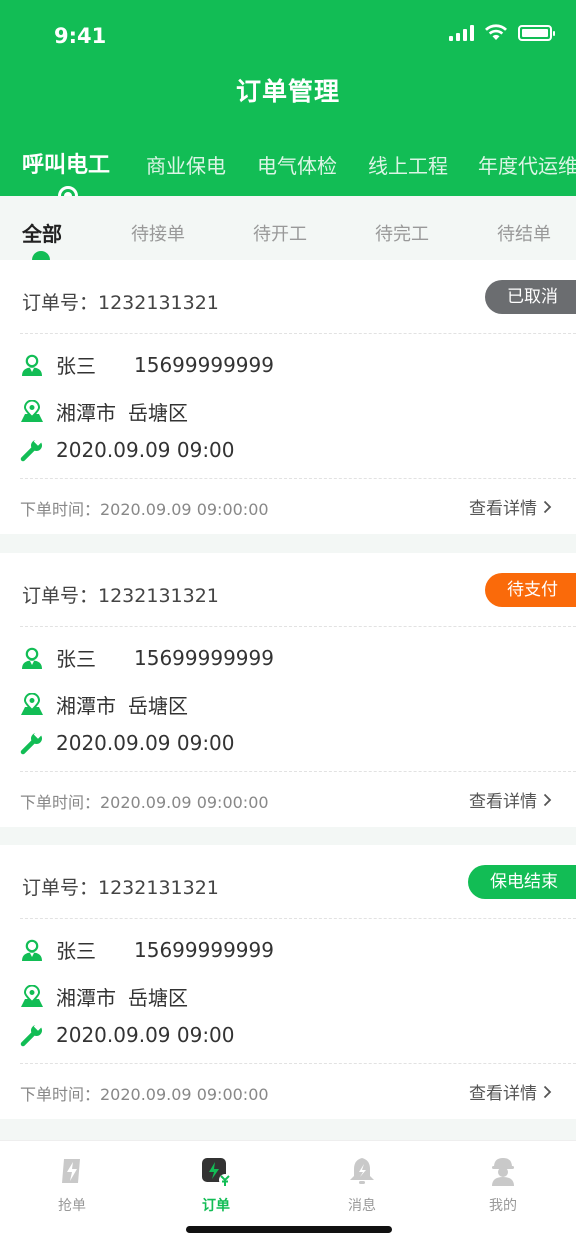  Describe the element at coordinates (280, 233) in the screenshot. I see `status-tab-pending-start: 待开工` at that location.